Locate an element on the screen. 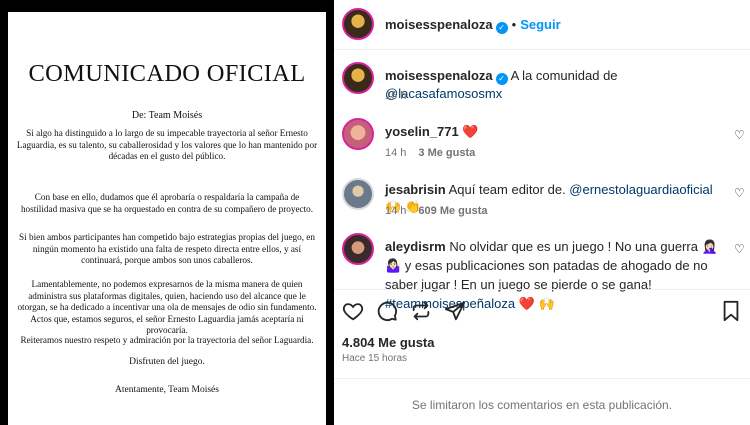 The image size is (750, 425). post-header: moisesspenaloza ✓ • Seguir is located at coordinates (542, 25).